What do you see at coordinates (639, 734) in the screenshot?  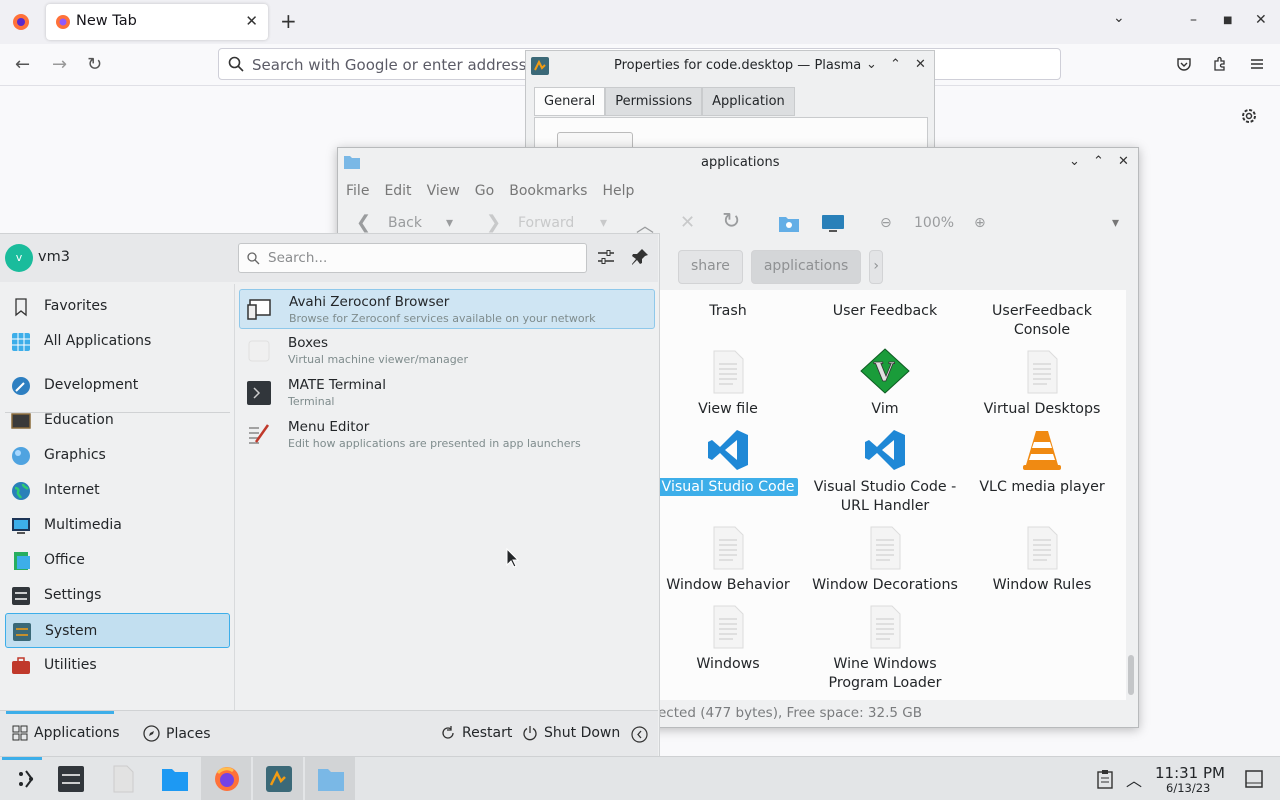 I see `leave-options-icon` at bounding box center [639, 734].